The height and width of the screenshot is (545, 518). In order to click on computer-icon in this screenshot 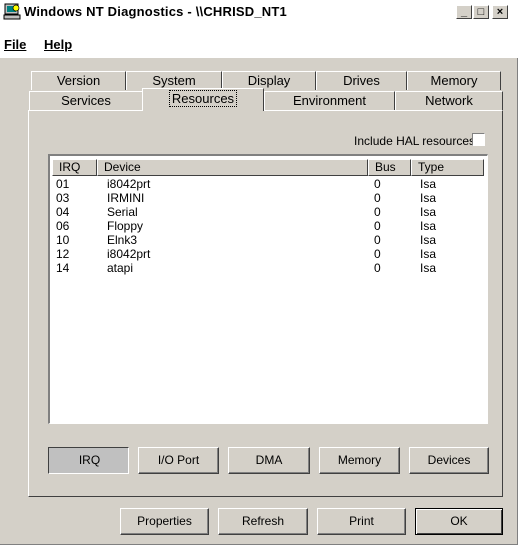, I will do `click(12, 11)`.